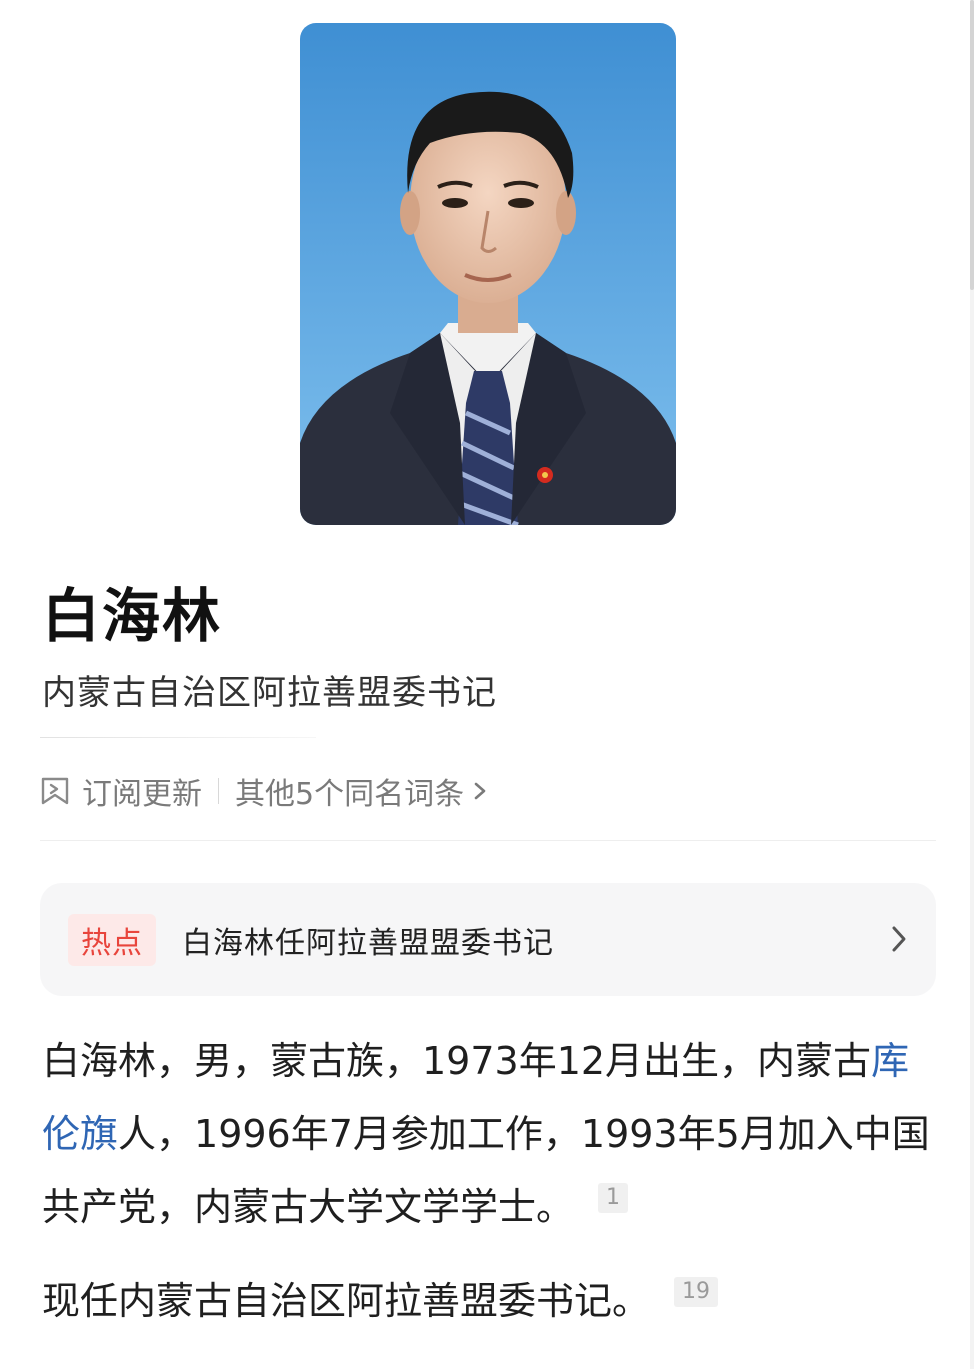 Image resolution: width=974 pixels, height=1369 pixels. I want to click on divider, so click(178, 737).